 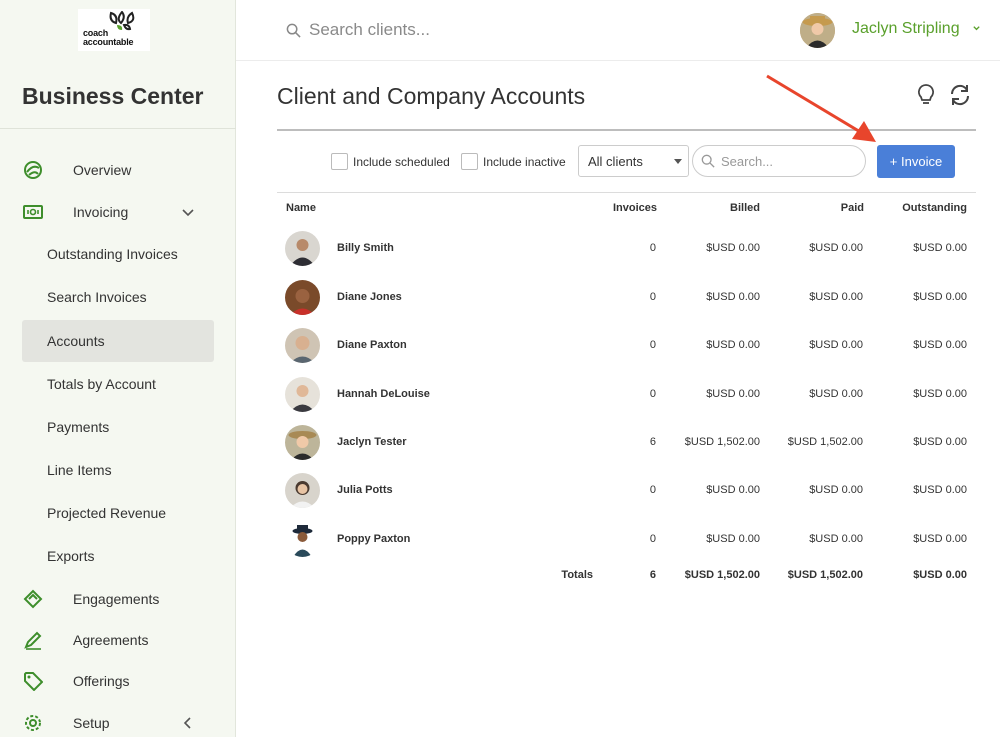 What do you see at coordinates (372, 442) in the screenshot?
I see `client-name: Jaclyn Tester` at bounding box center [372, 442].